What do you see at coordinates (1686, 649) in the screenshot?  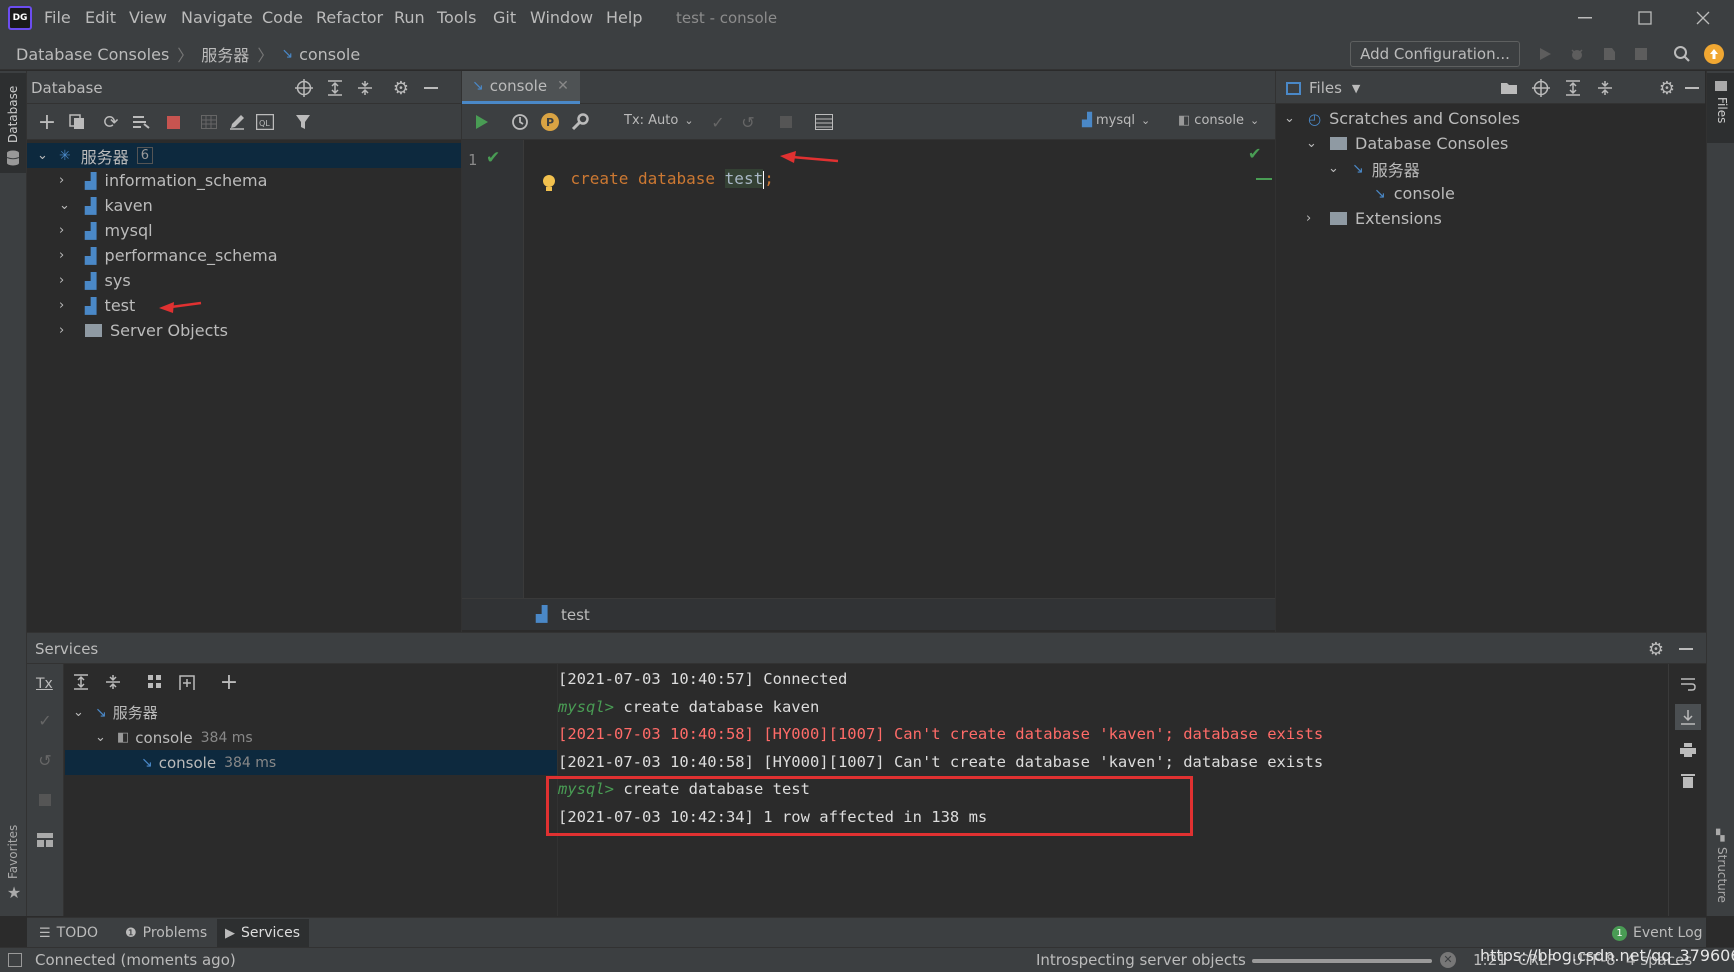 I see `hide-panel-icon` at bounding box center [1686, 649].